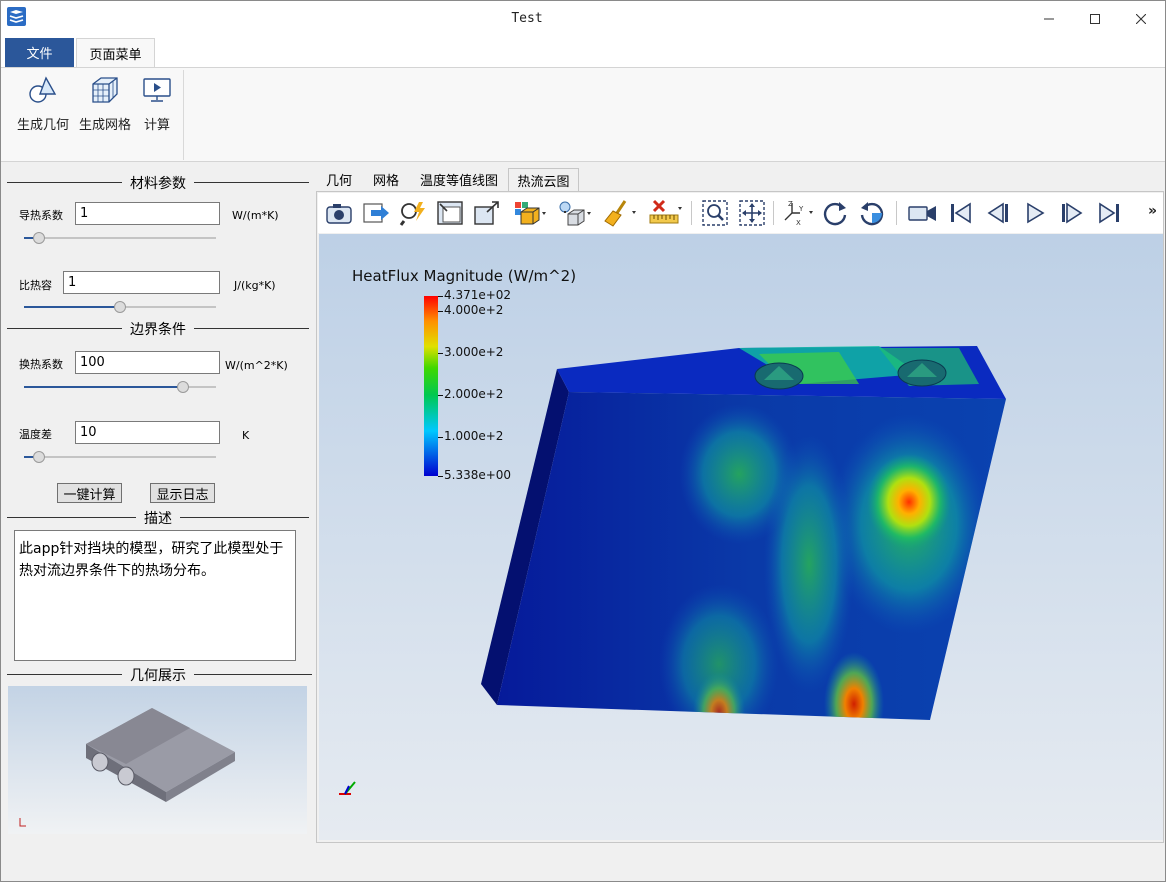 Image resolution: width=1166 pixels, height=882 pixels. I want to click on previous-frame-icon, so click(997, 213).